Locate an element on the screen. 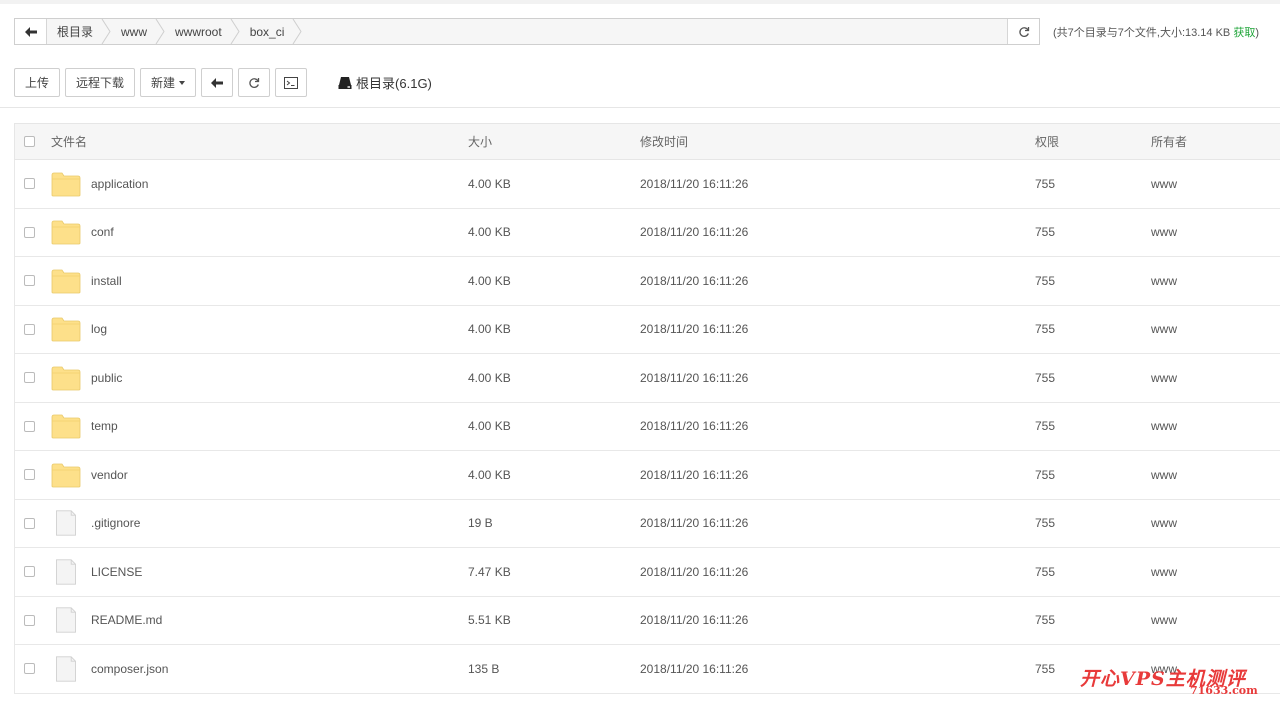 This screenshot has height=705, width=1280. file-name: conf is located at coordinates (102, 232).